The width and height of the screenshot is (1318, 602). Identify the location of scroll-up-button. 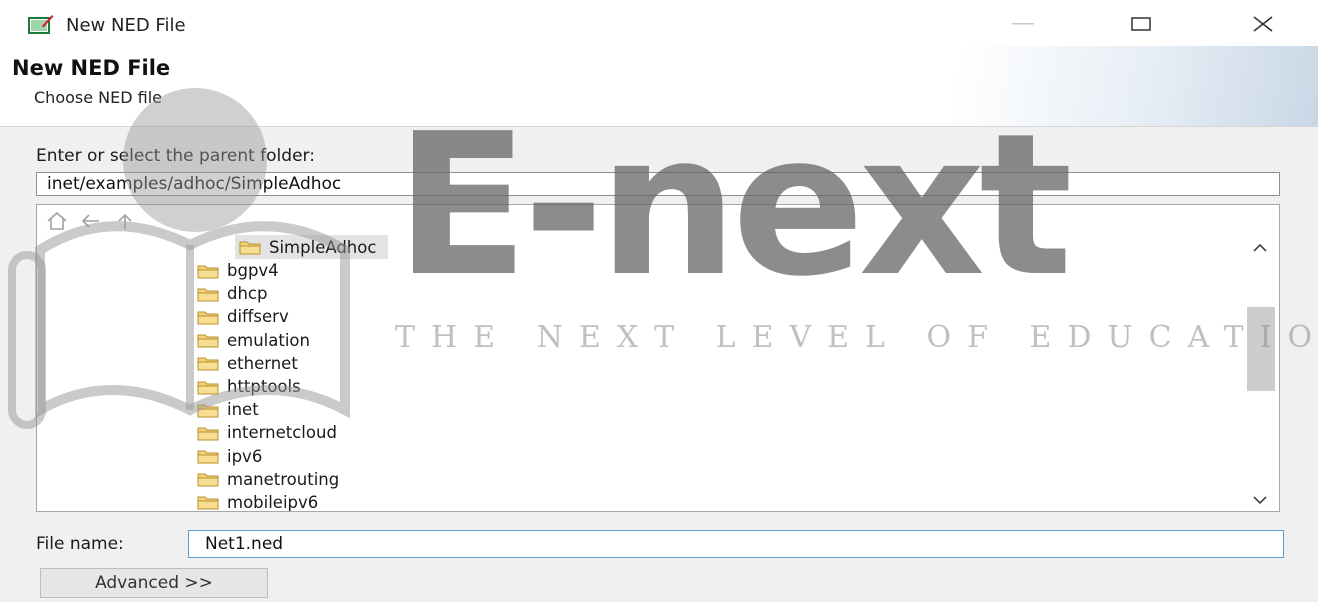
(1260, 248).